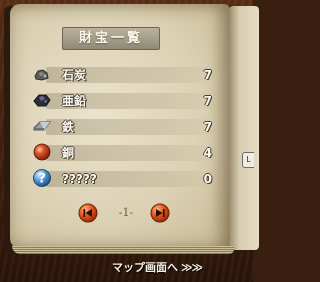 This screenshot has width=320, height=282. I want to click on item-name: 鉄, so click(68, 127).